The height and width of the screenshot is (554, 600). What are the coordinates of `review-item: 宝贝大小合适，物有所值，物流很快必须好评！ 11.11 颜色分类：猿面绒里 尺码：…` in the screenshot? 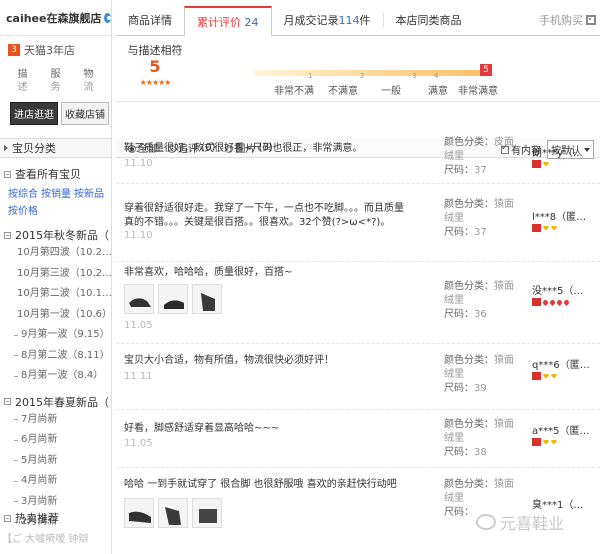 It's located at (358, 377).